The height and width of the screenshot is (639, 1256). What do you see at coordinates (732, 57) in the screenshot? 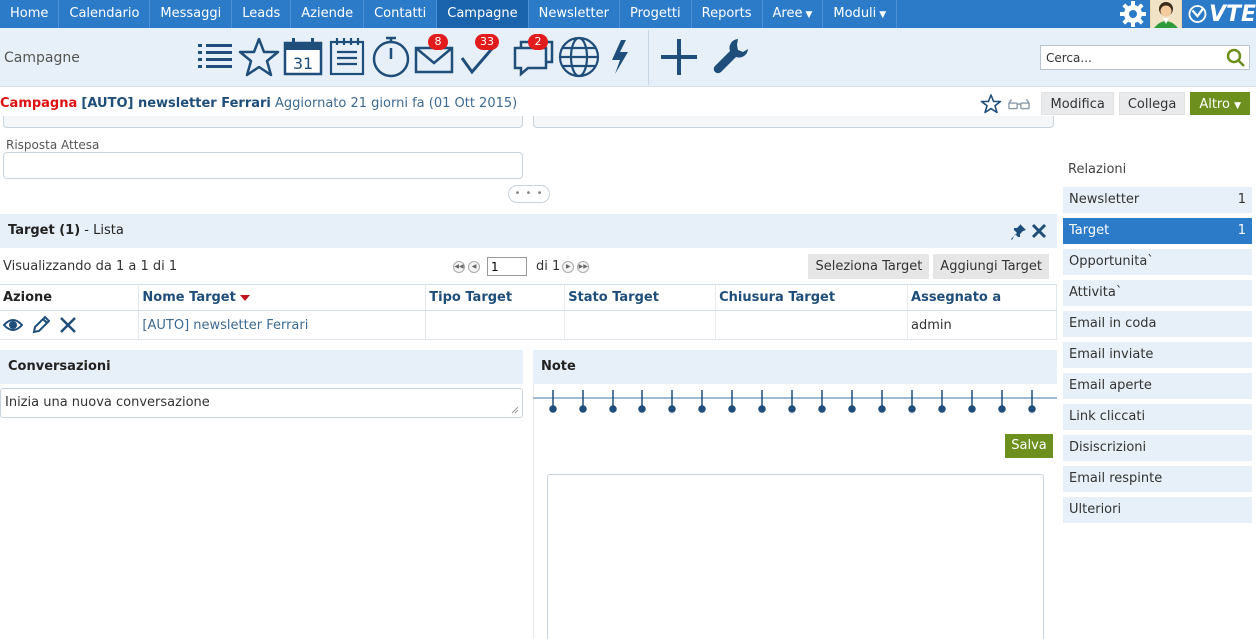
I see `wrench-icon` at bounding box center [732, 57].